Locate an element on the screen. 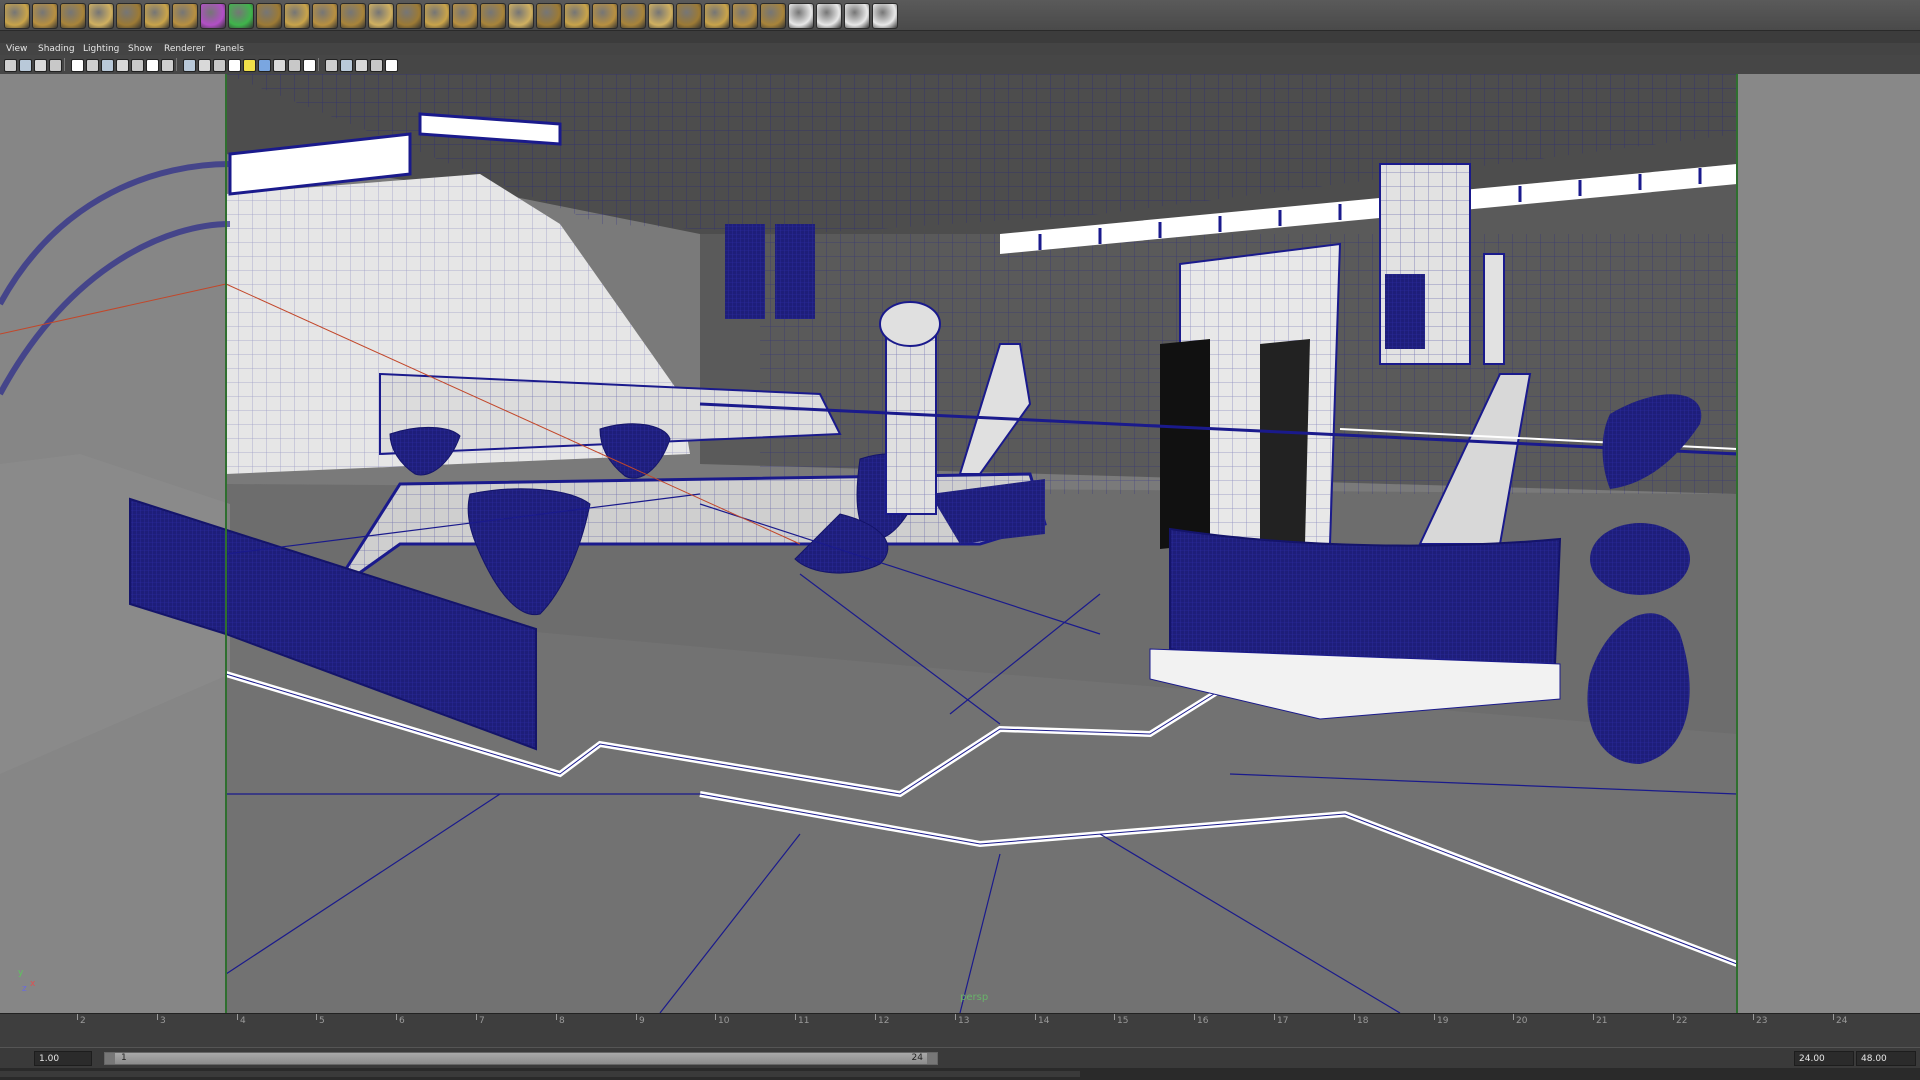 This screenshot has width=1920, height=1080. time-tick-label: 20 is located at coordinates (1522, 1021).